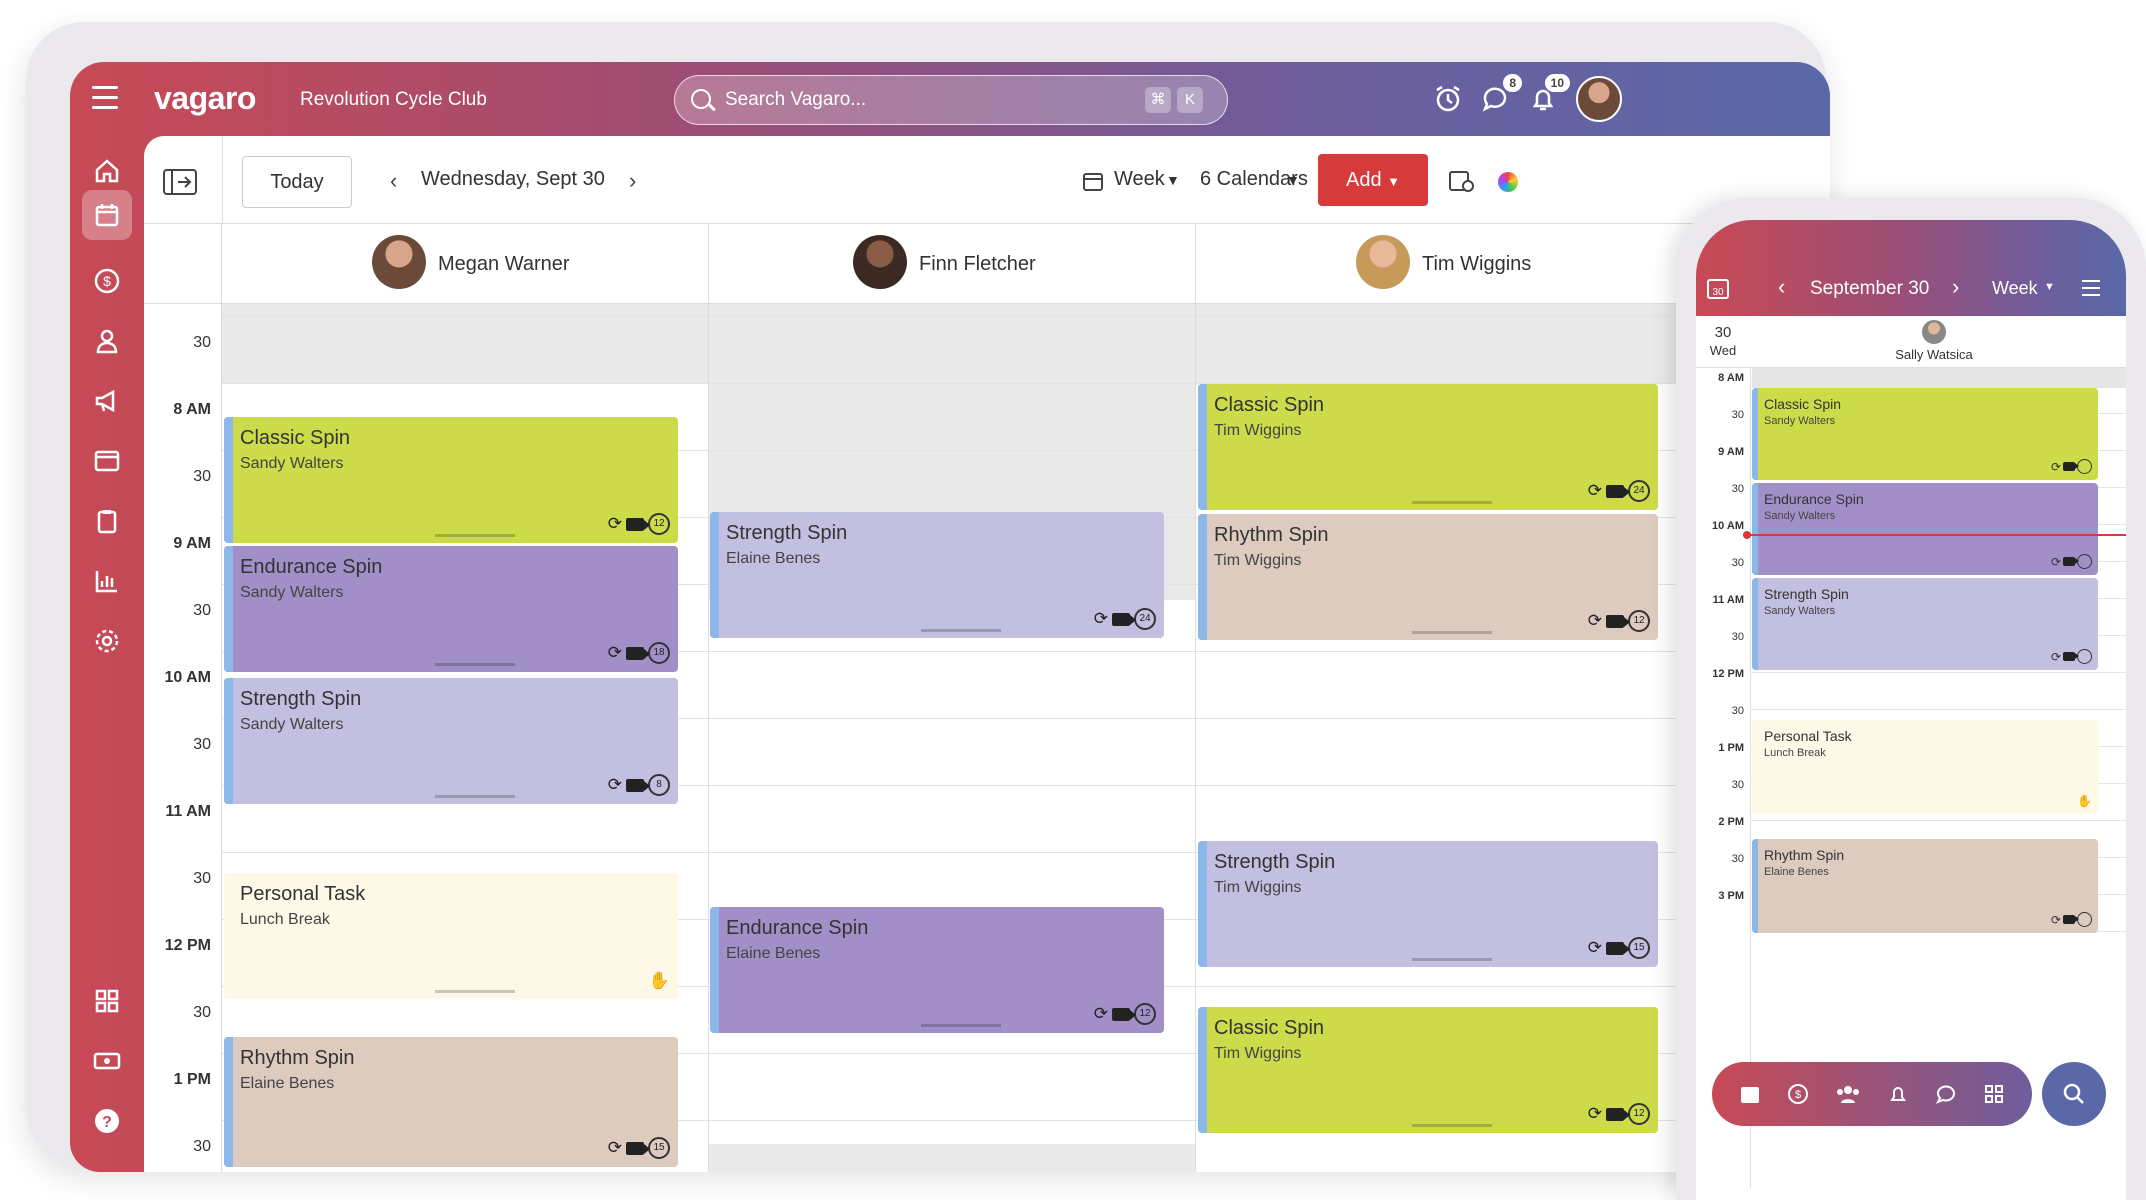  I want to click on capacity-badge: 12, so click(1639, 1114).